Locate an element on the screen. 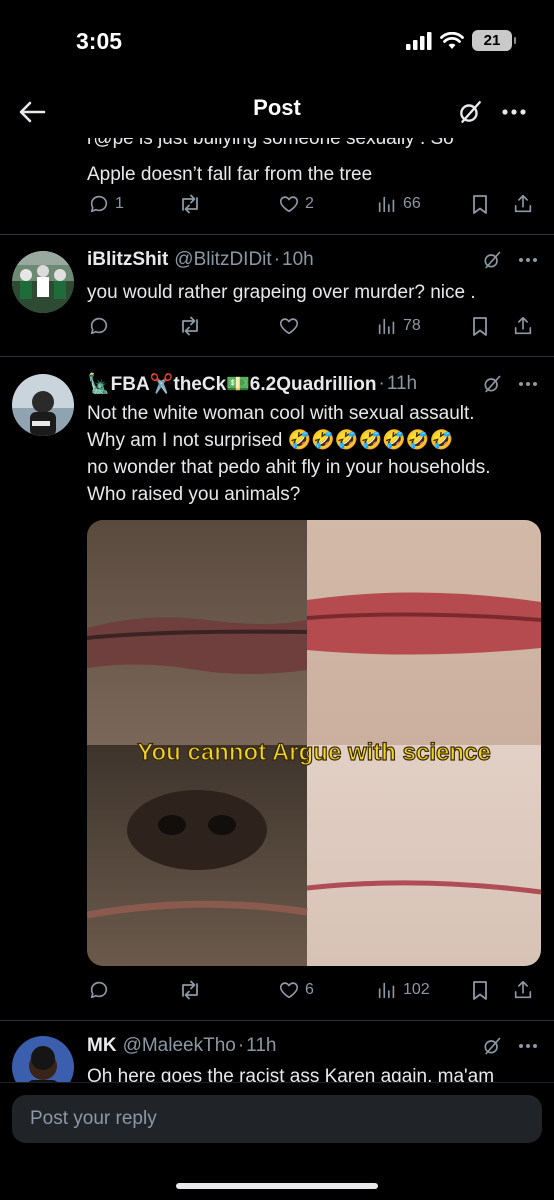 This screenshot has height=1200, width=554. reply-button: 1 is located at coordinates (106, 204).